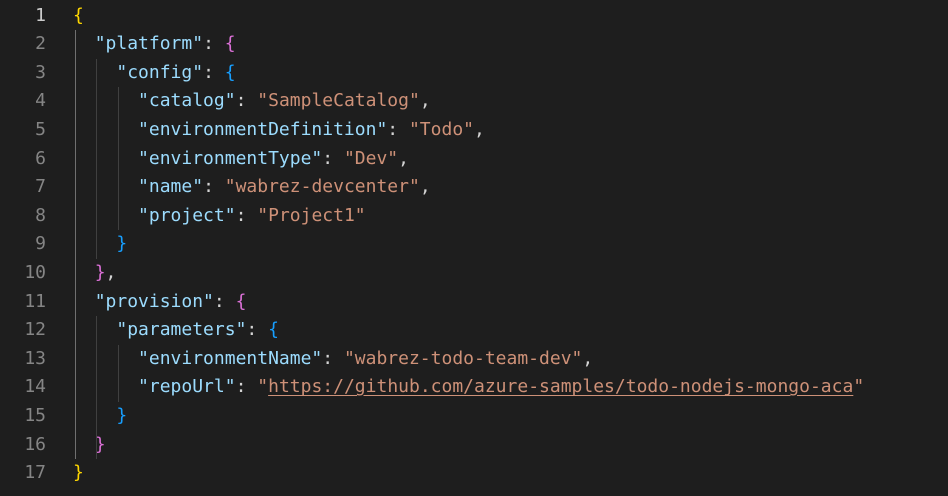 This screenshot has width=948, height=496. Describe the element at coordinates (474, 216) in the screenshot. I see `code-line: 8 "project": "Project1"` at that location.